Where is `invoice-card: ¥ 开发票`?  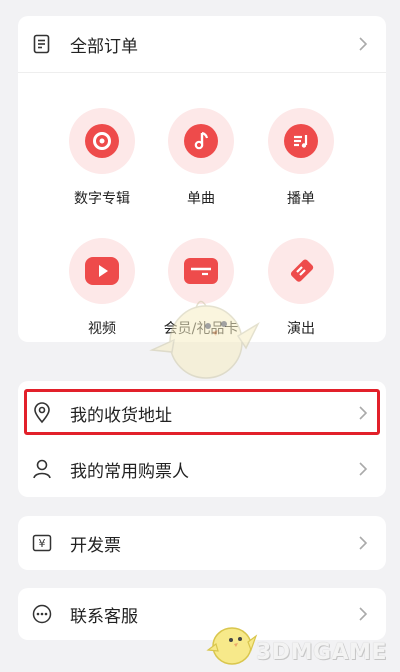 invoice-card: ¥ 开发票 is located at coordinates (202, 543).